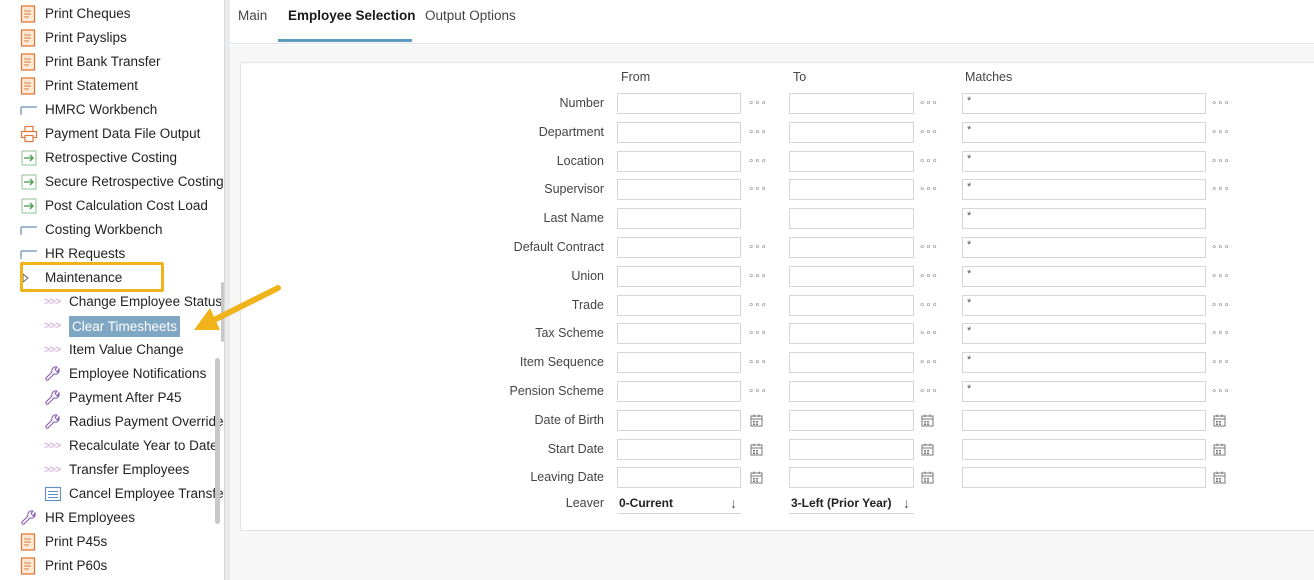  I want to click on tab-main: Main, so click(252, 21).